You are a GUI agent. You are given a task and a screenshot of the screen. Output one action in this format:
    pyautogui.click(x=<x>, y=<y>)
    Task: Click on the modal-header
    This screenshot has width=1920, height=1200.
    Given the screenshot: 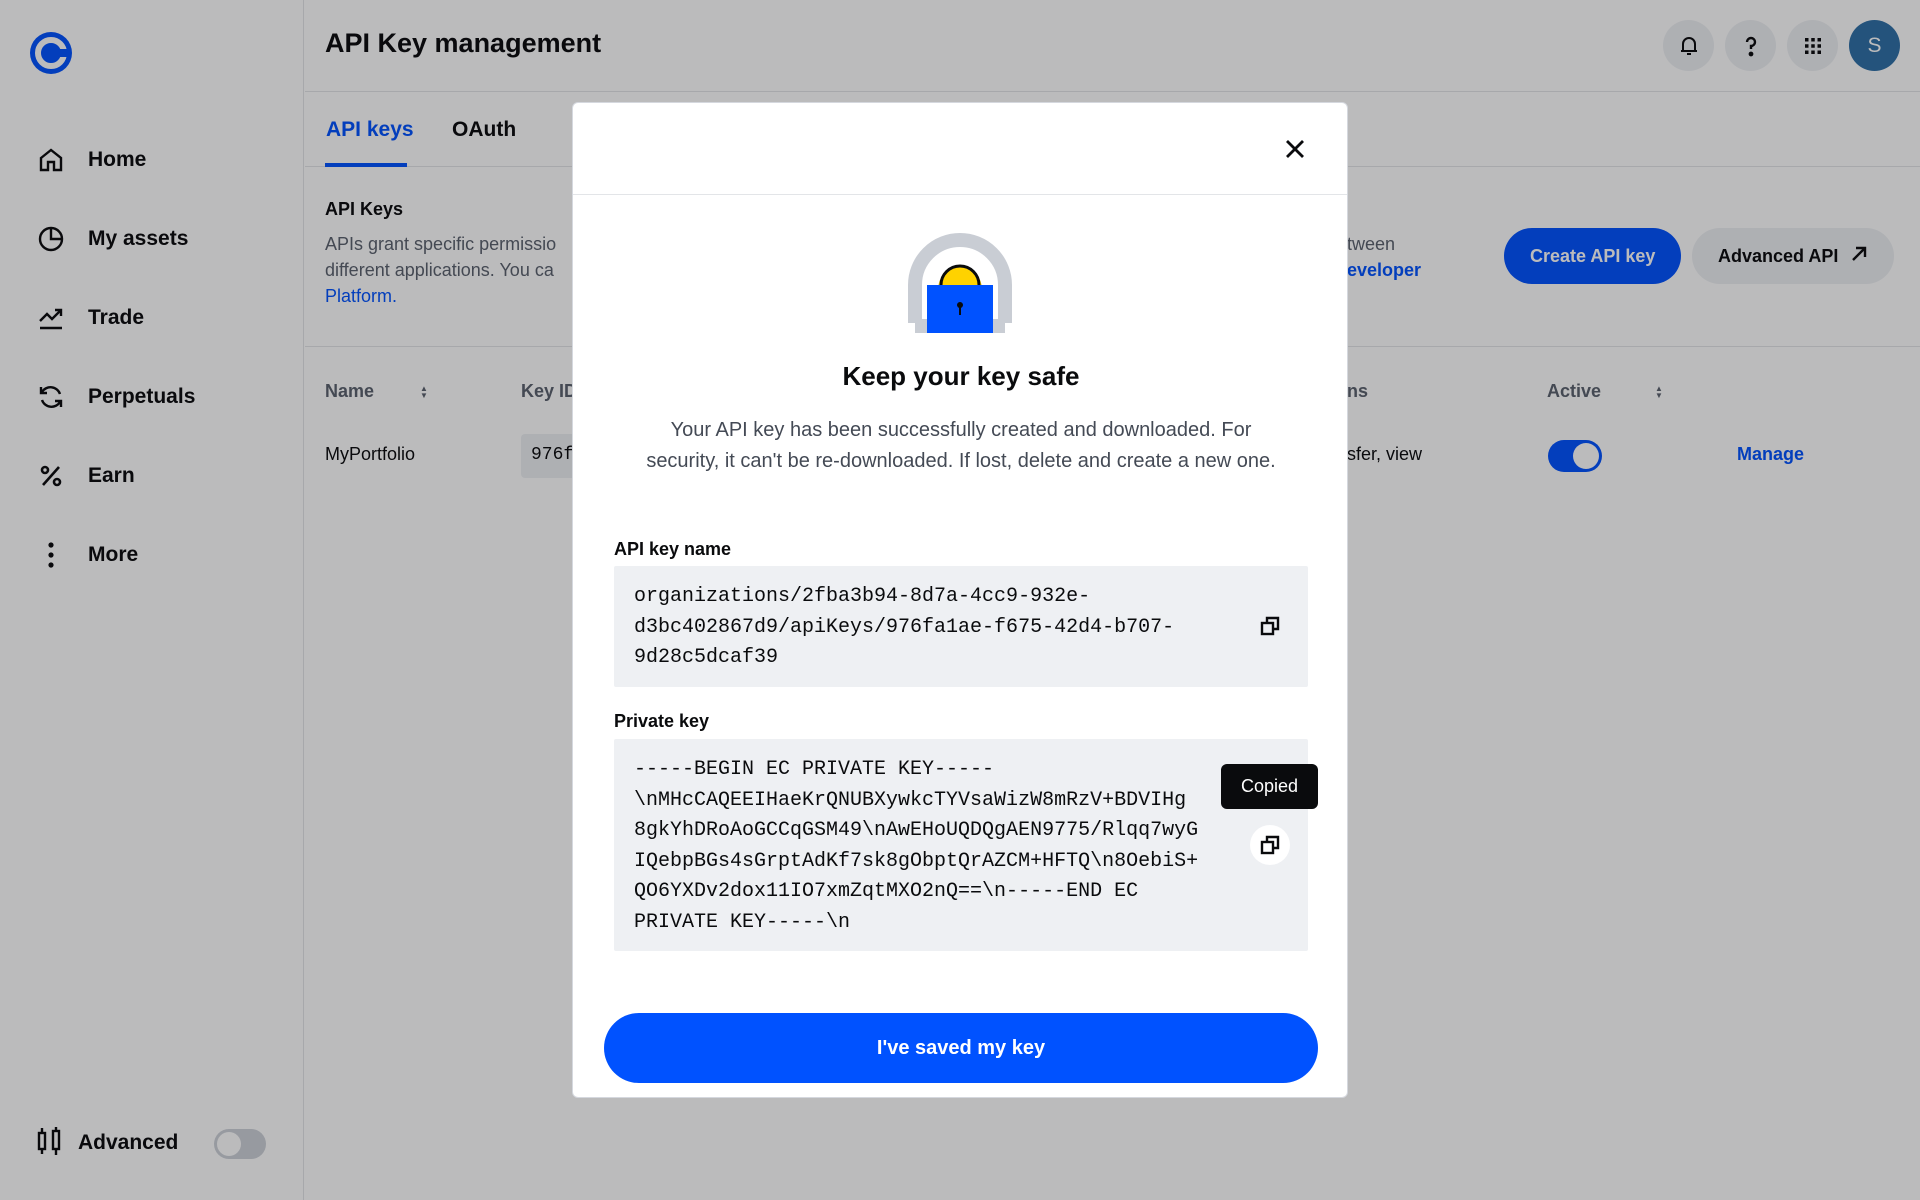 What is the action you would take?
    pyautogui.click(x=960, y=149)
    